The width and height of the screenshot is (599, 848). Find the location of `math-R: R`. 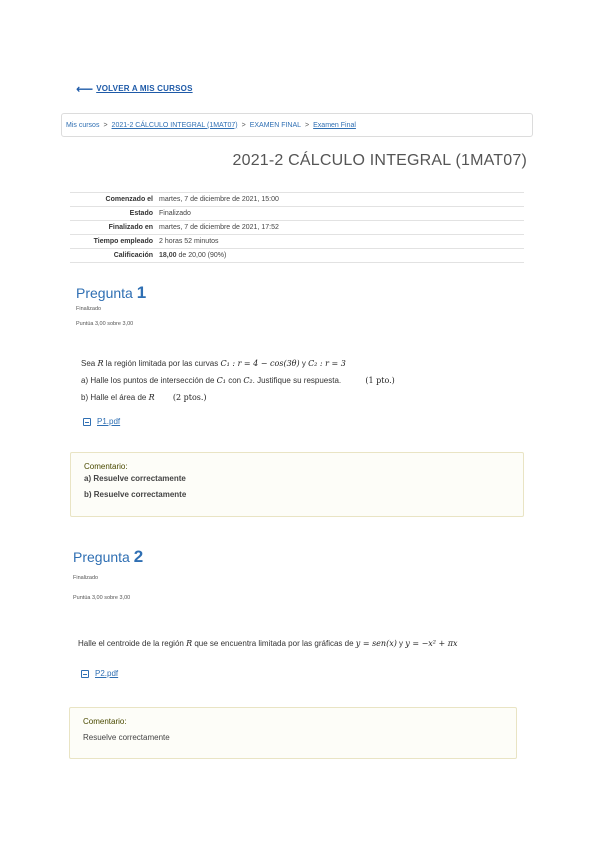

math-R: R is located at coordinates (151, 397).